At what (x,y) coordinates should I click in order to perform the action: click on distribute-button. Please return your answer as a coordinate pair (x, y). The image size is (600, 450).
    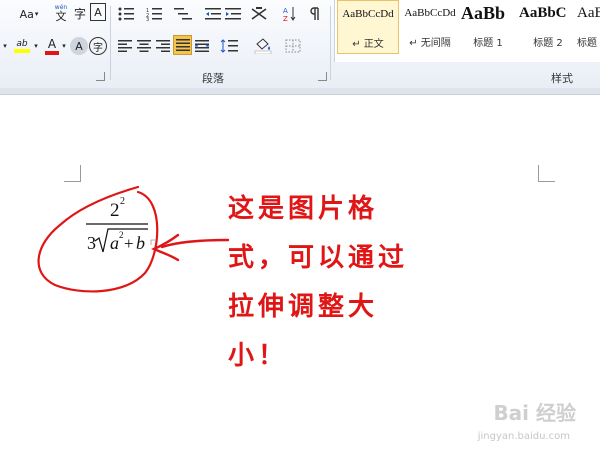
    Looking at the image, I should click on (202, 46).